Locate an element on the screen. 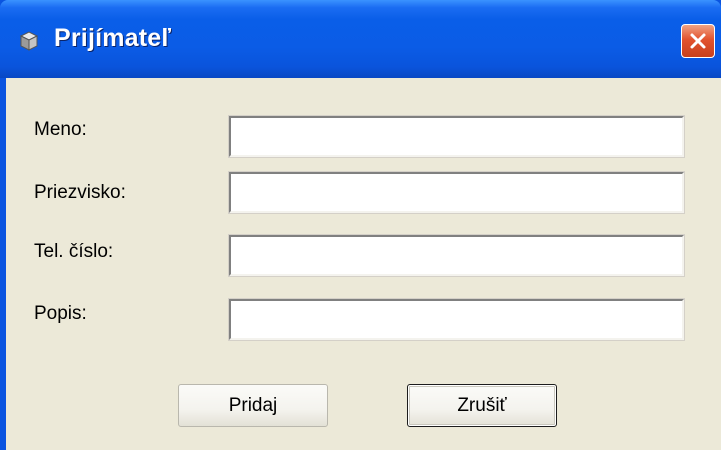  window-title: Prijímateľ is located at coordinates (113, 38).